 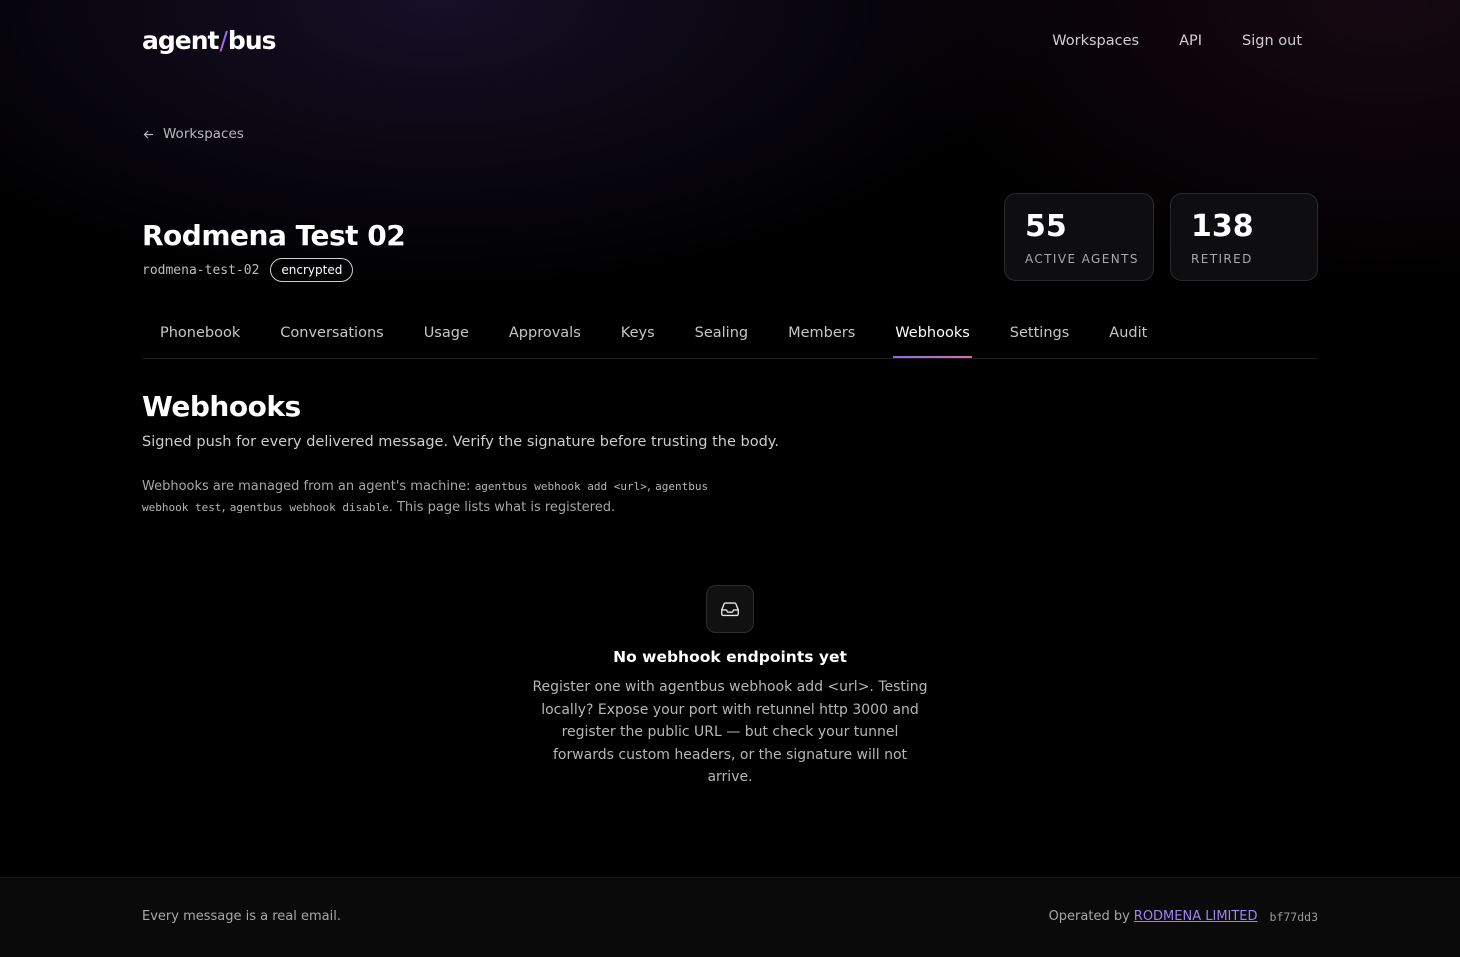 I want to click on nav-sign-out: Sign out, so click(x=1272, y=41).